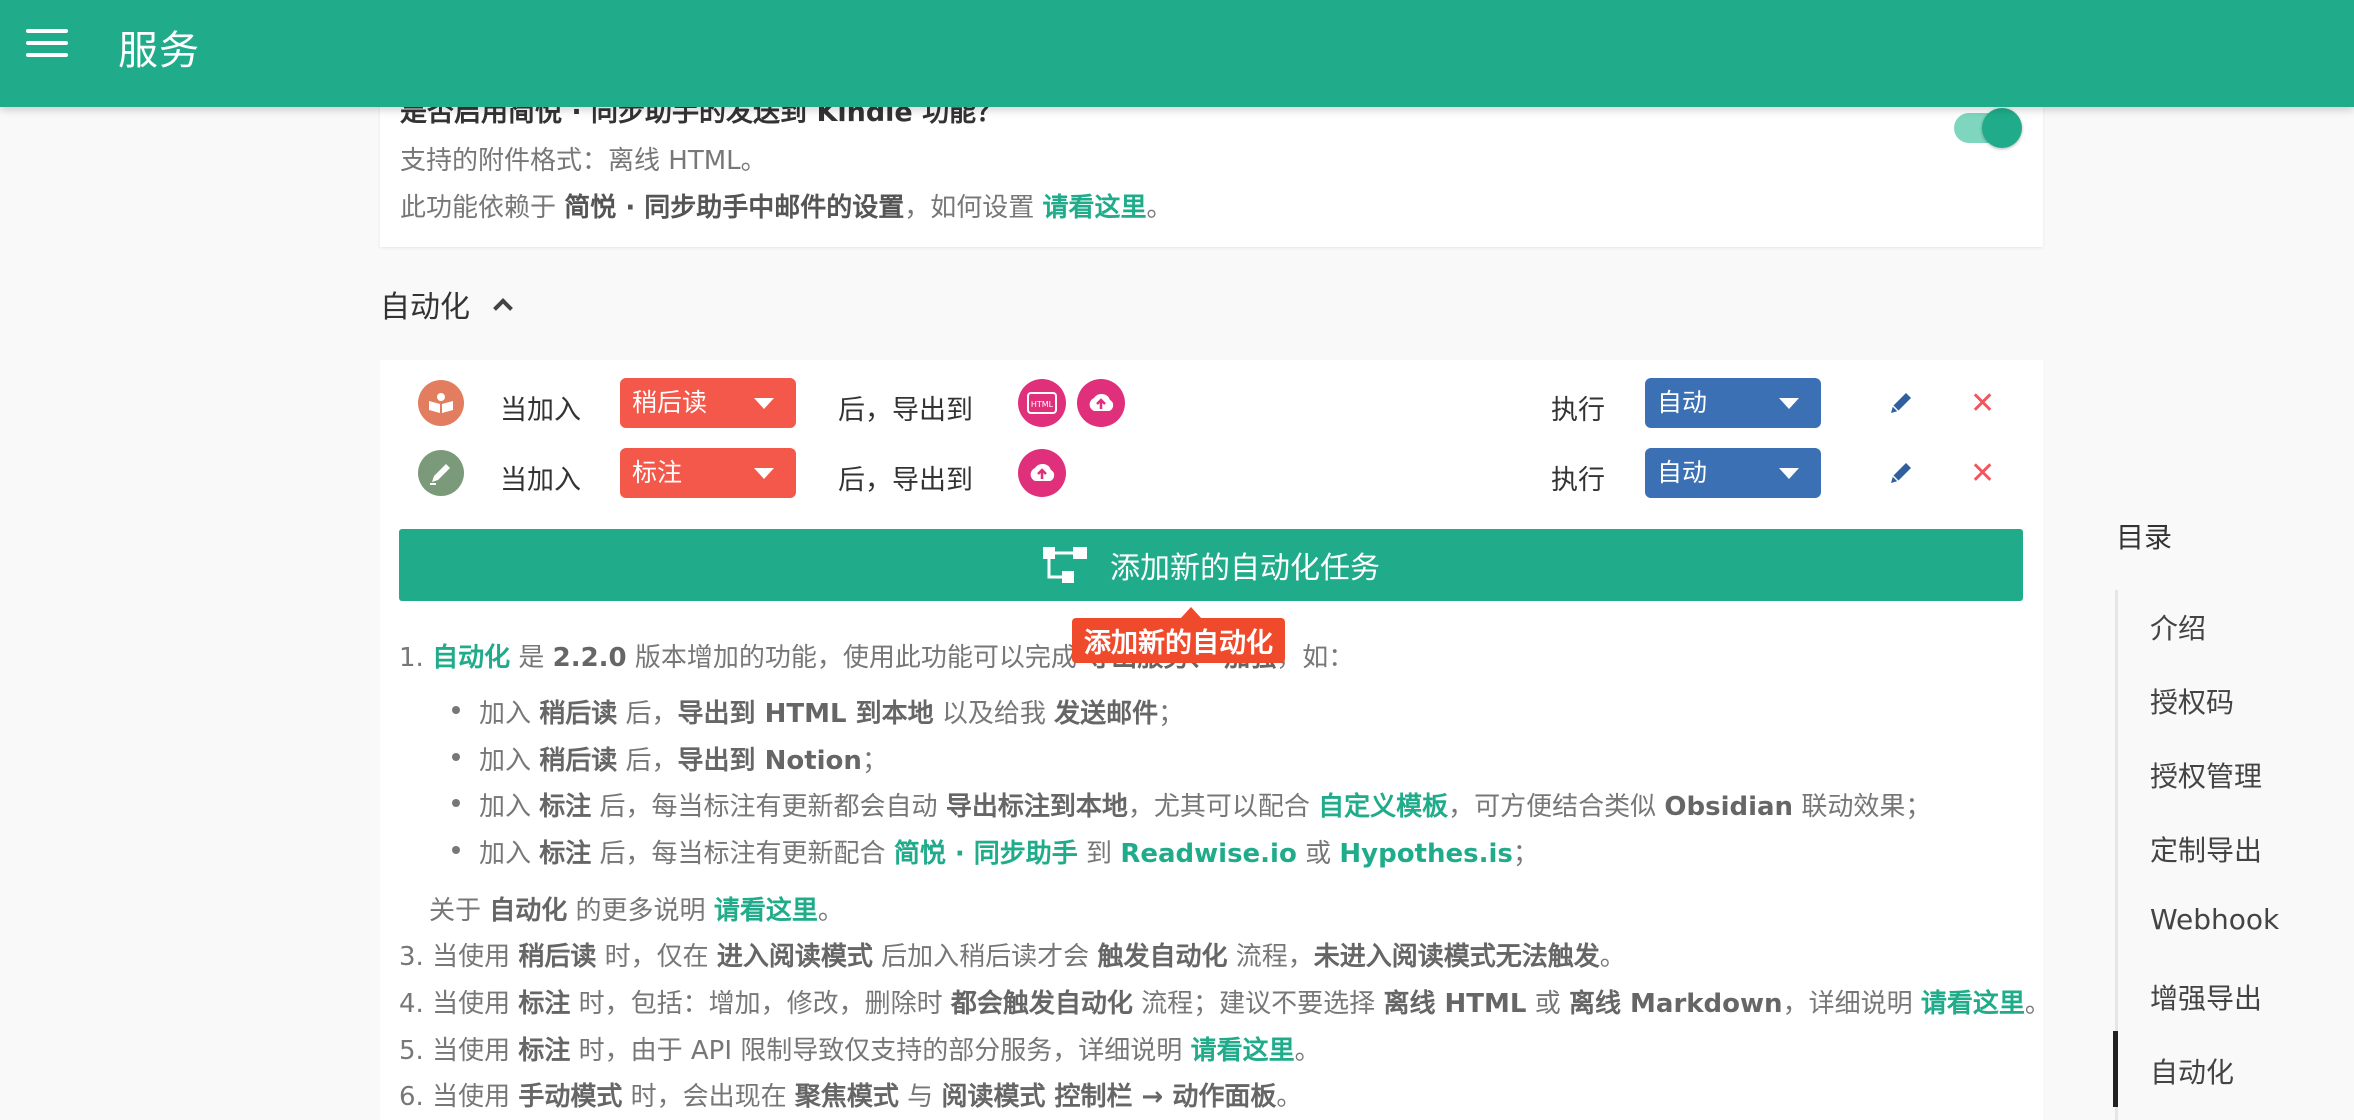  Describe the element at coordinates (670, 402) in the screenshot. I see `source-value: 稍后读` at that location.